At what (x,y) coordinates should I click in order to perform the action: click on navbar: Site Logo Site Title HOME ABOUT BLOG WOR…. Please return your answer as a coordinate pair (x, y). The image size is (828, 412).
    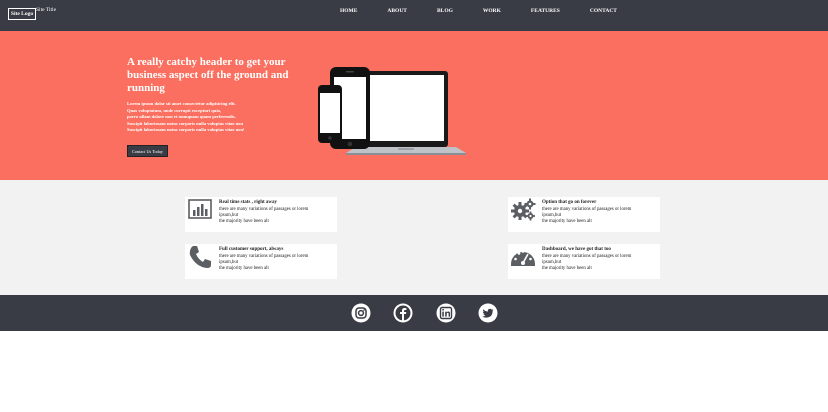
    Looking at the image, I should click on (414, 15).